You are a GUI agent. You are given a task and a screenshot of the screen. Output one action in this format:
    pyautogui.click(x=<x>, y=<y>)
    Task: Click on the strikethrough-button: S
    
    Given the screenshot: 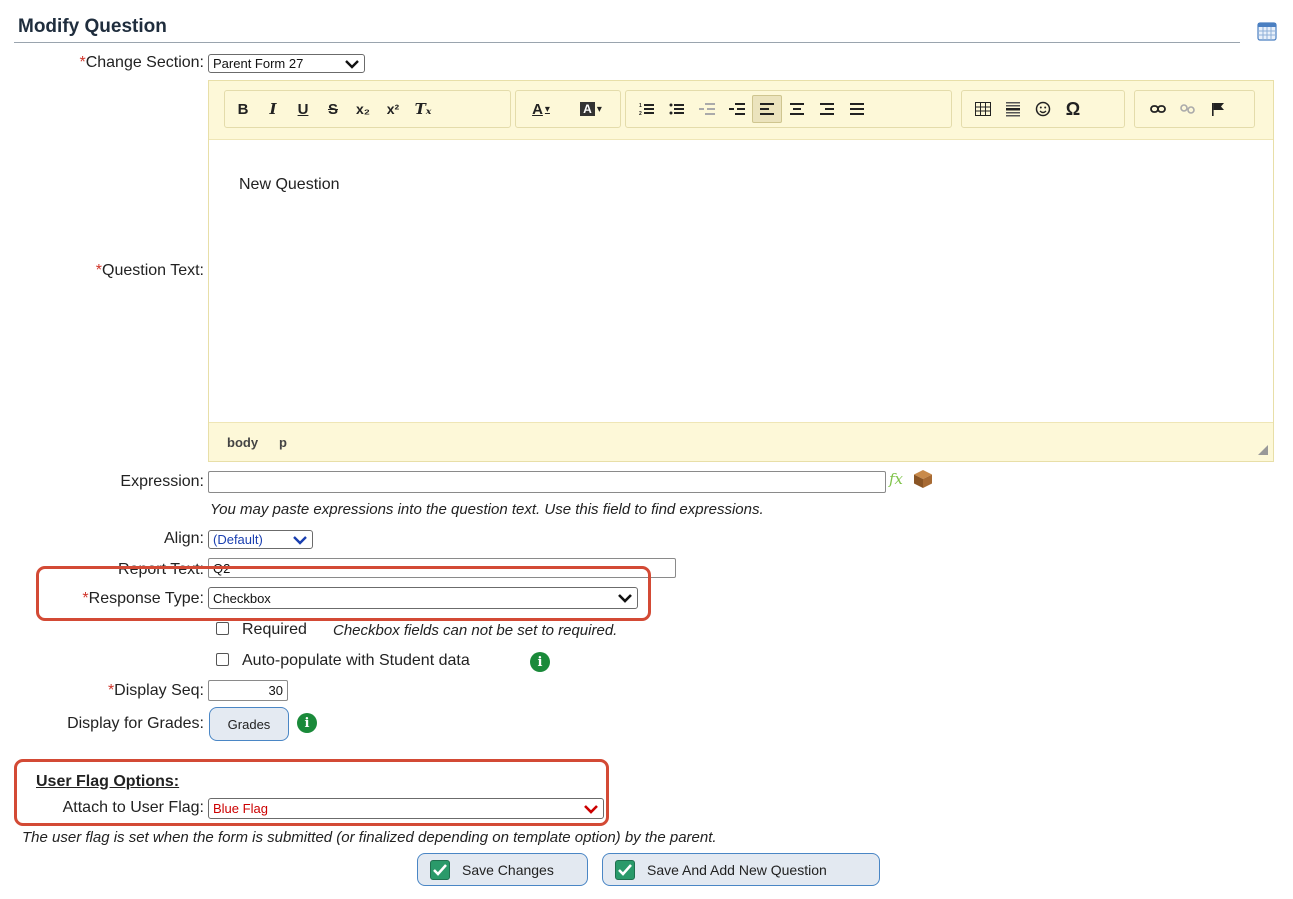 What is the action you would take?
    pyautogui.click(x=333, y=109)
    